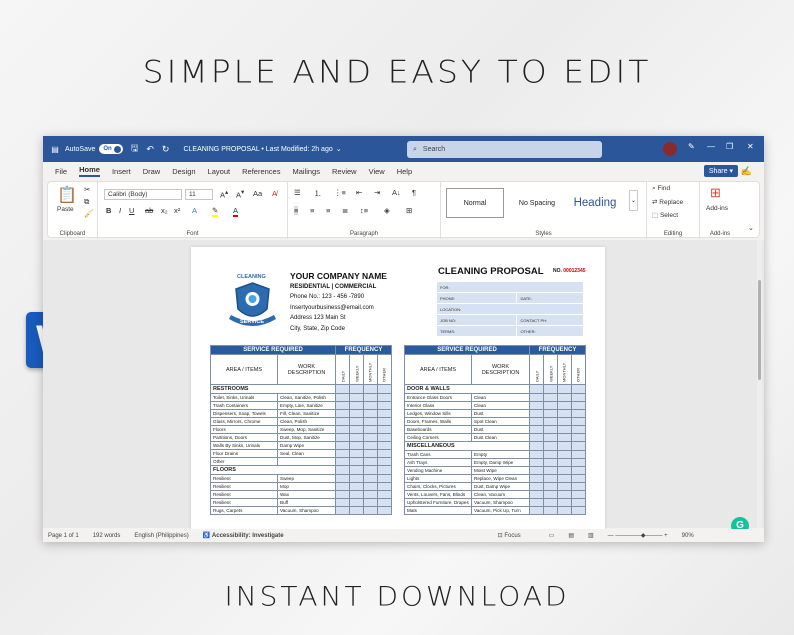 The height and width of the screenshot is (635, 794). I want to click on format-painter-icon: 🖌, so click(89, 213).